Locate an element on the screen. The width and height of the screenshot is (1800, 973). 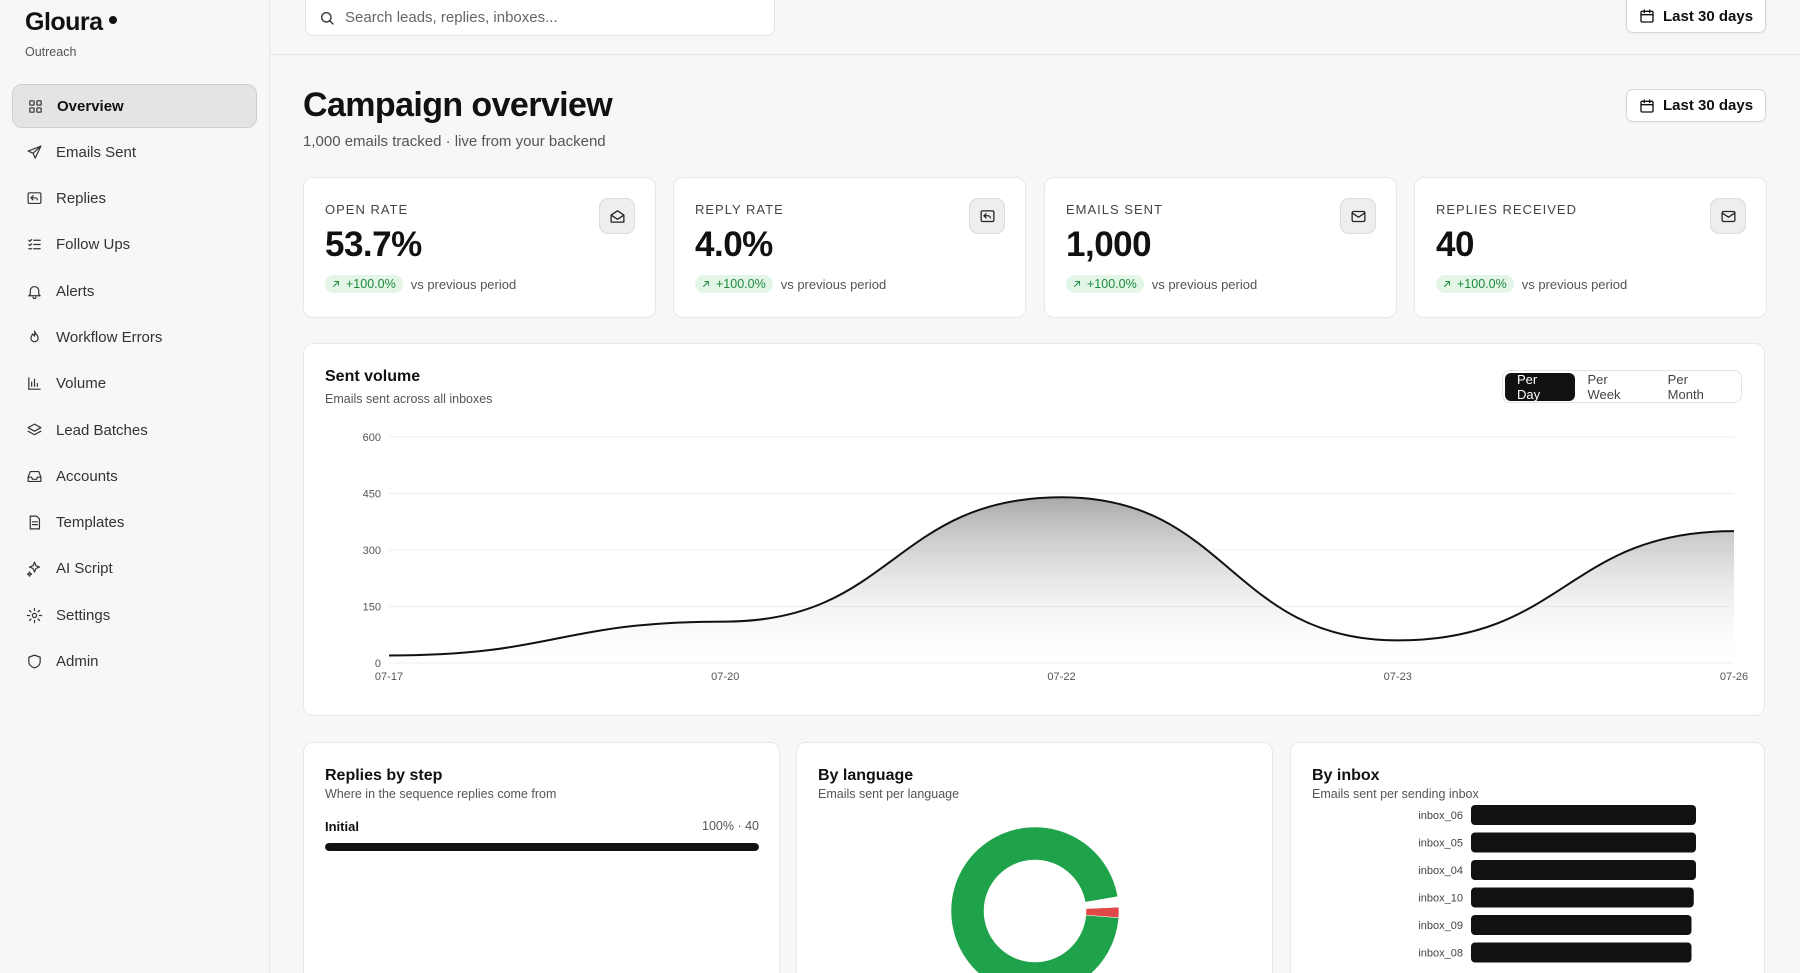
kpi-label: REPLIES RECEIVED is located at coordinates (1506, 209).